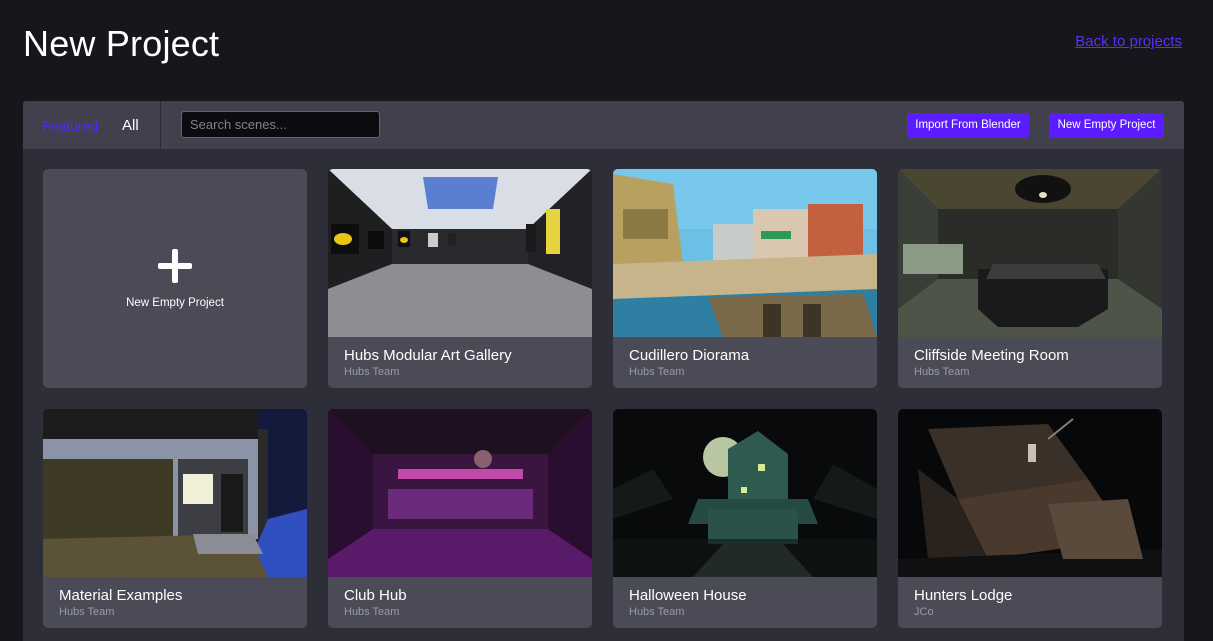 The image size is (1213, 641). I want to click on scene-card: Hubs Modular Art Gallery Hubs Team, so click(460, 278).